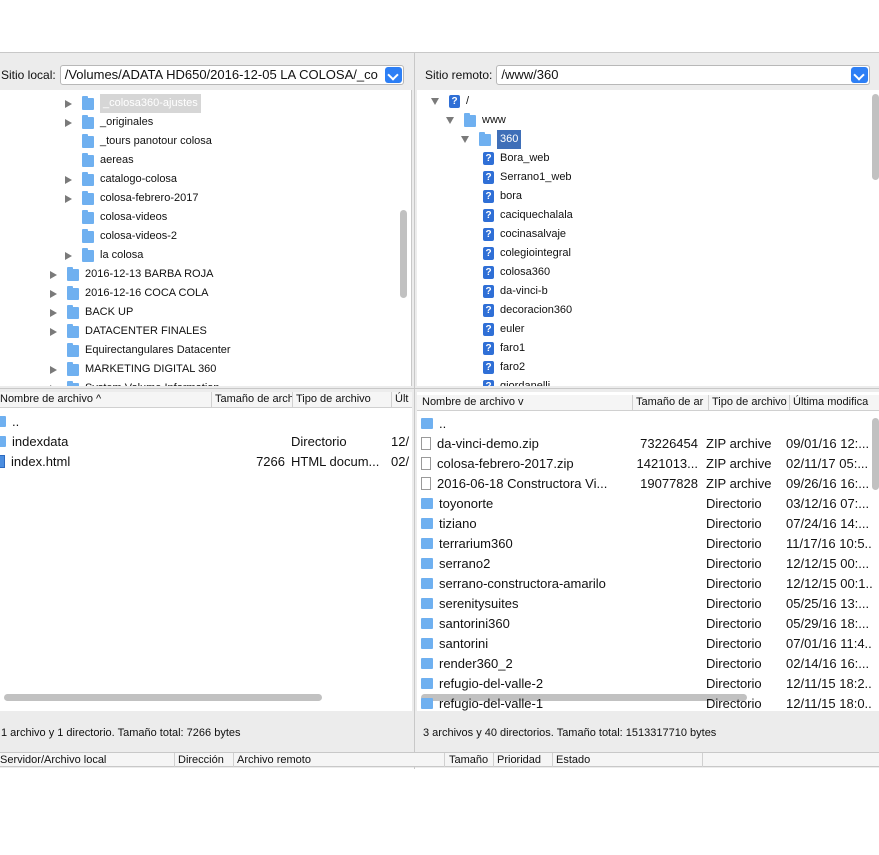  I want to click on remote-file-row: .., so click(644, 424).